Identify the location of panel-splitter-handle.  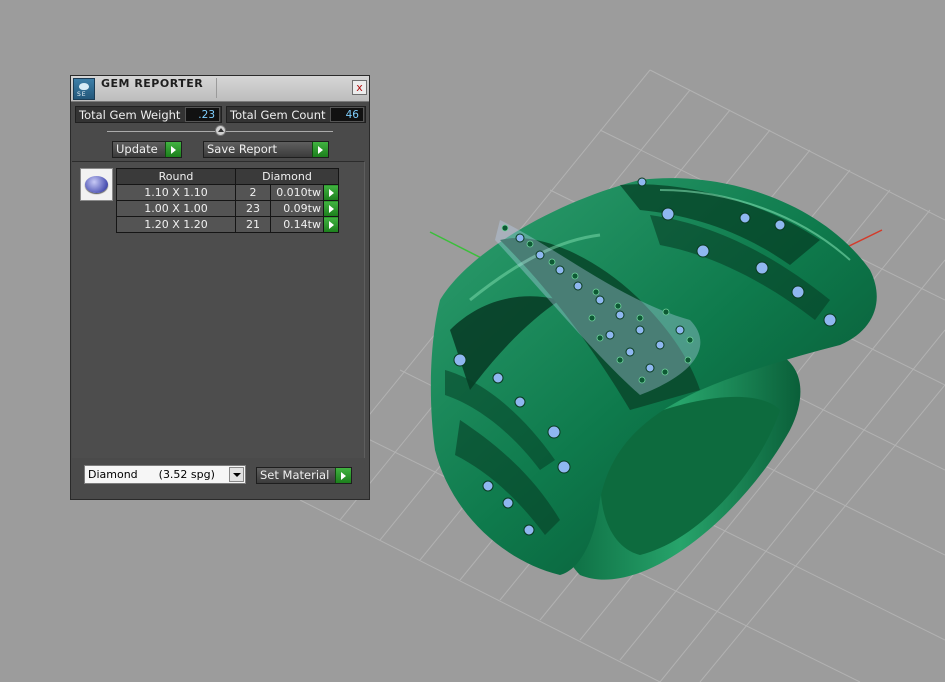
(220, 130).